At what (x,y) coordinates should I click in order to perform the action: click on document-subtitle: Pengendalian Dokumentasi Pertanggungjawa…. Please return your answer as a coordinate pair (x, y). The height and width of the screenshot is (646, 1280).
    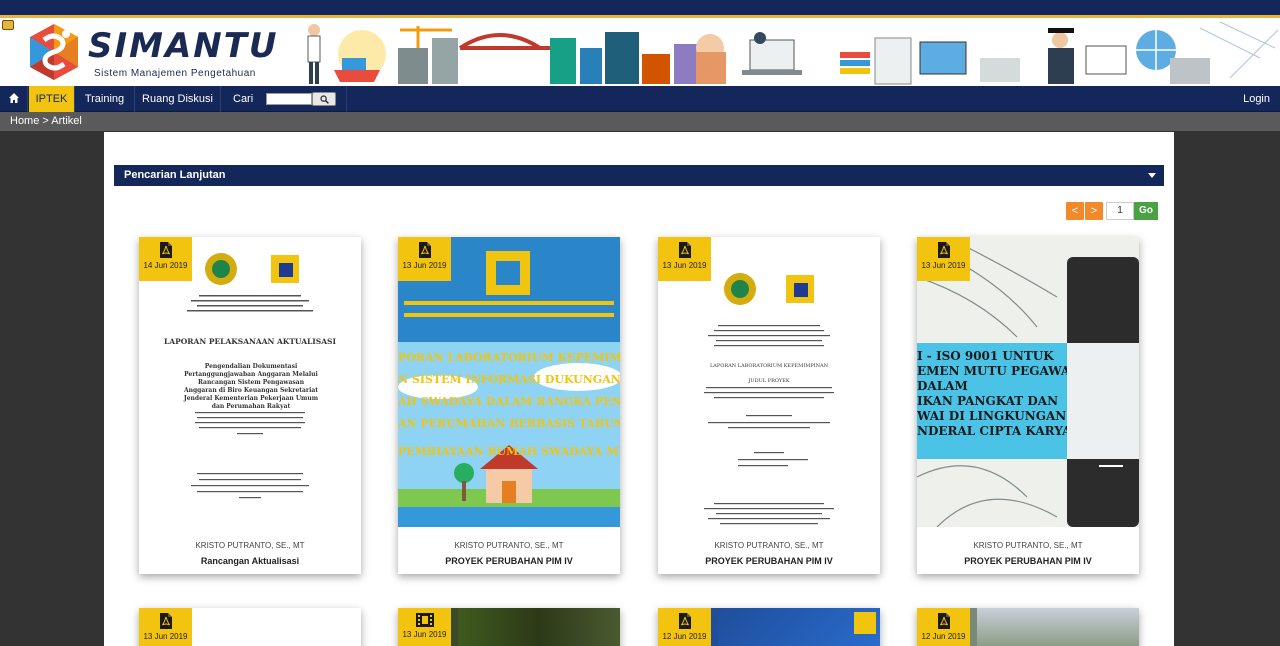
    Looking at the image, I should click on (251, 386).